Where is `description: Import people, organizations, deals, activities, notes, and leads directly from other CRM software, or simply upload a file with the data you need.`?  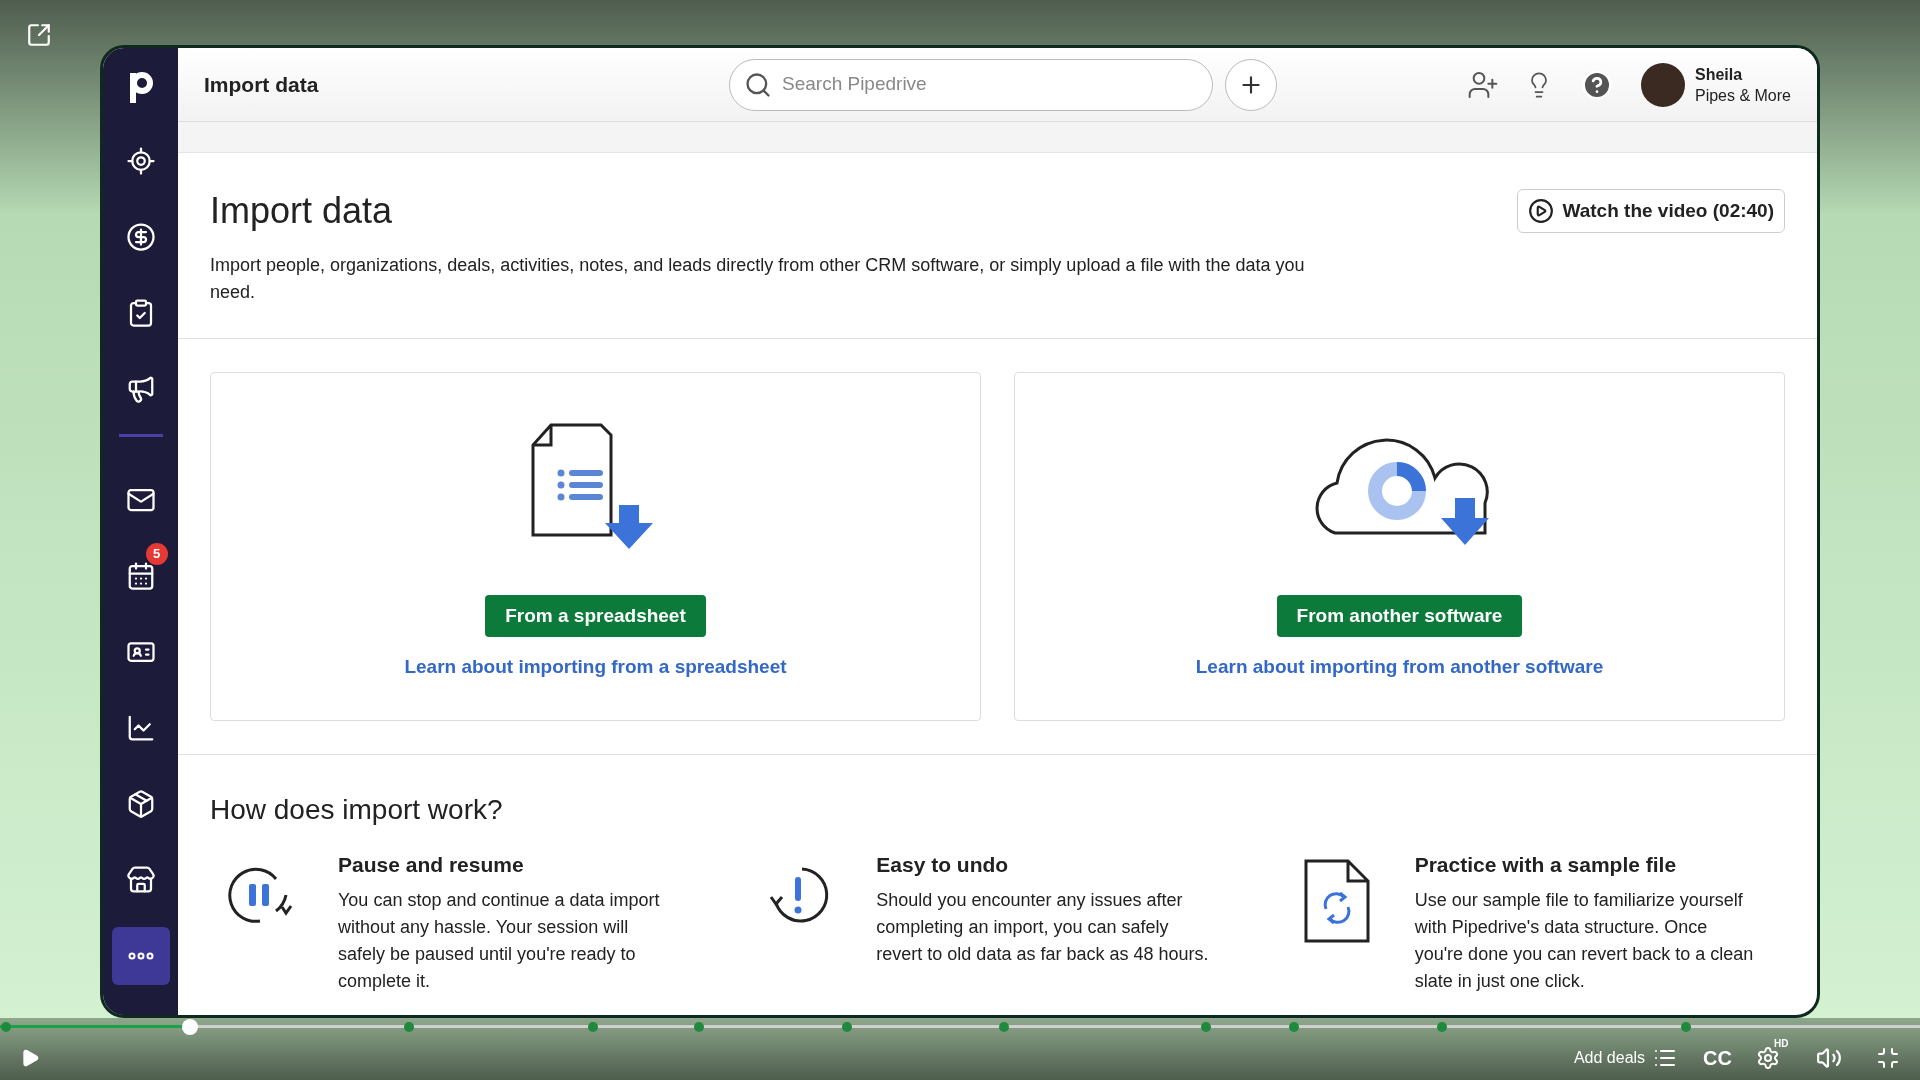
description: Import people, organizations, deals, activities, notes, and leads directly from other CRM software, or simply upload a file with the data you need. is located at coordinates (758, 279).